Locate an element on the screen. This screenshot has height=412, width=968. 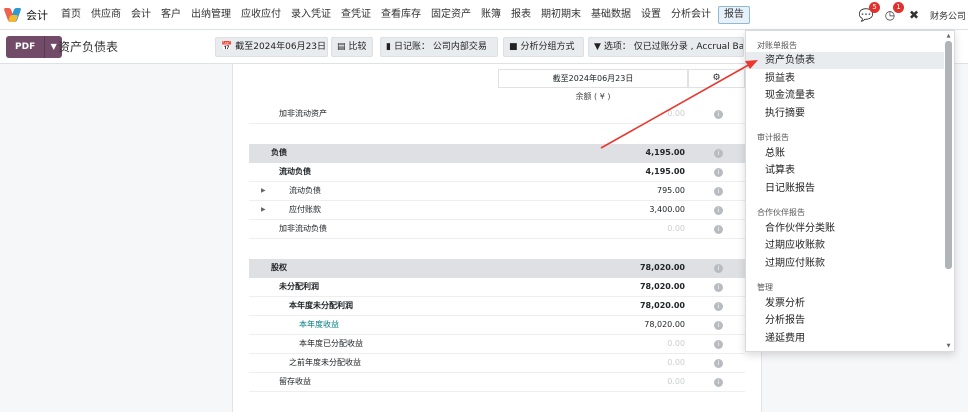
menu-item-reporting: 报告 is located at coordinates (734, 14).